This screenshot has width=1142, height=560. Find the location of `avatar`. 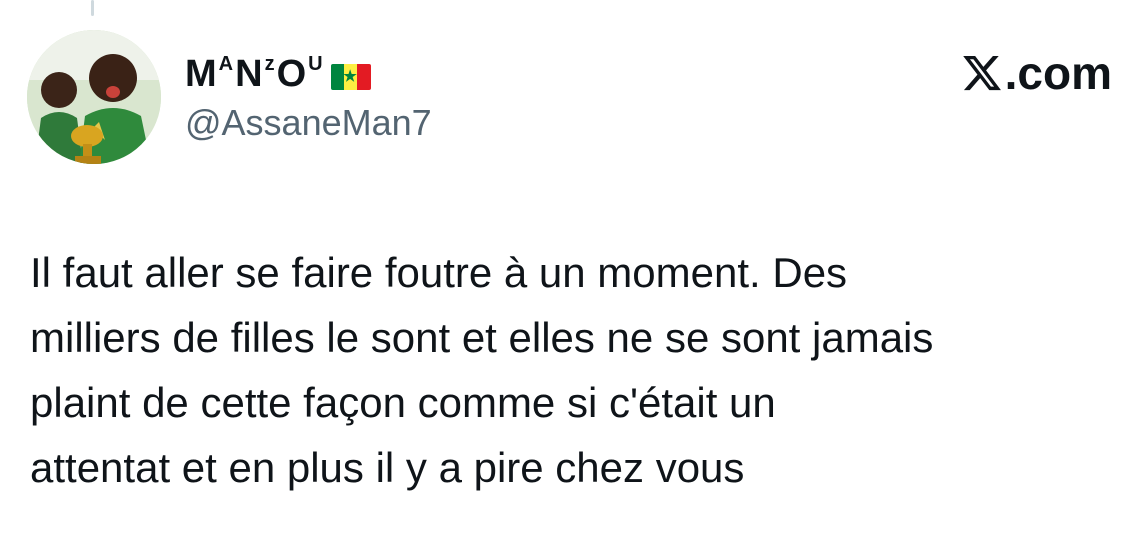

avatar is located at coordinates (94, 97).